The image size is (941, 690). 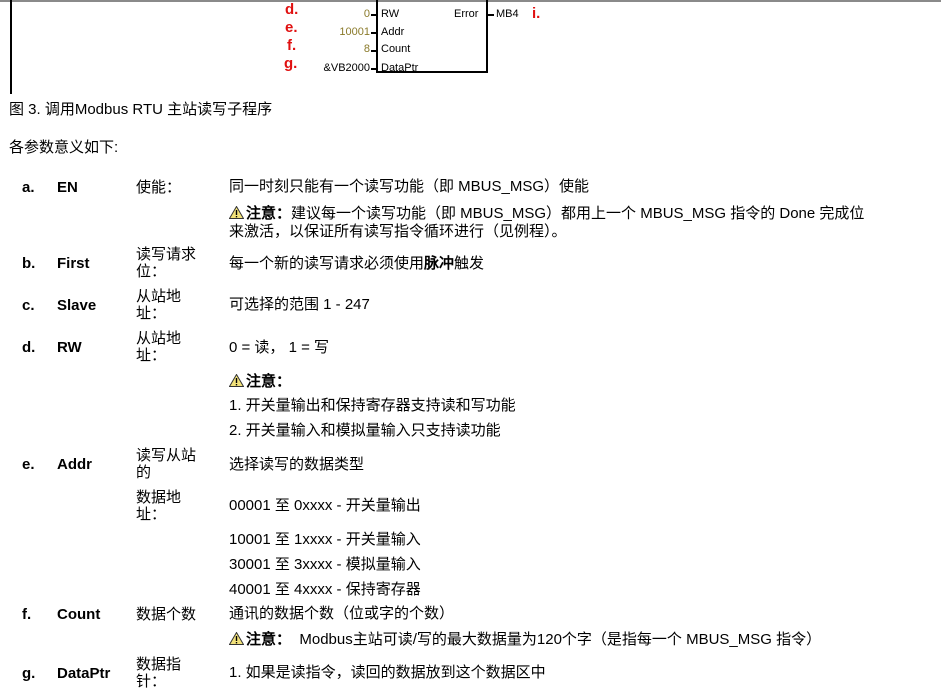 I want to click on pin-dataptr: DataPtr, so click(x=400, y=68).